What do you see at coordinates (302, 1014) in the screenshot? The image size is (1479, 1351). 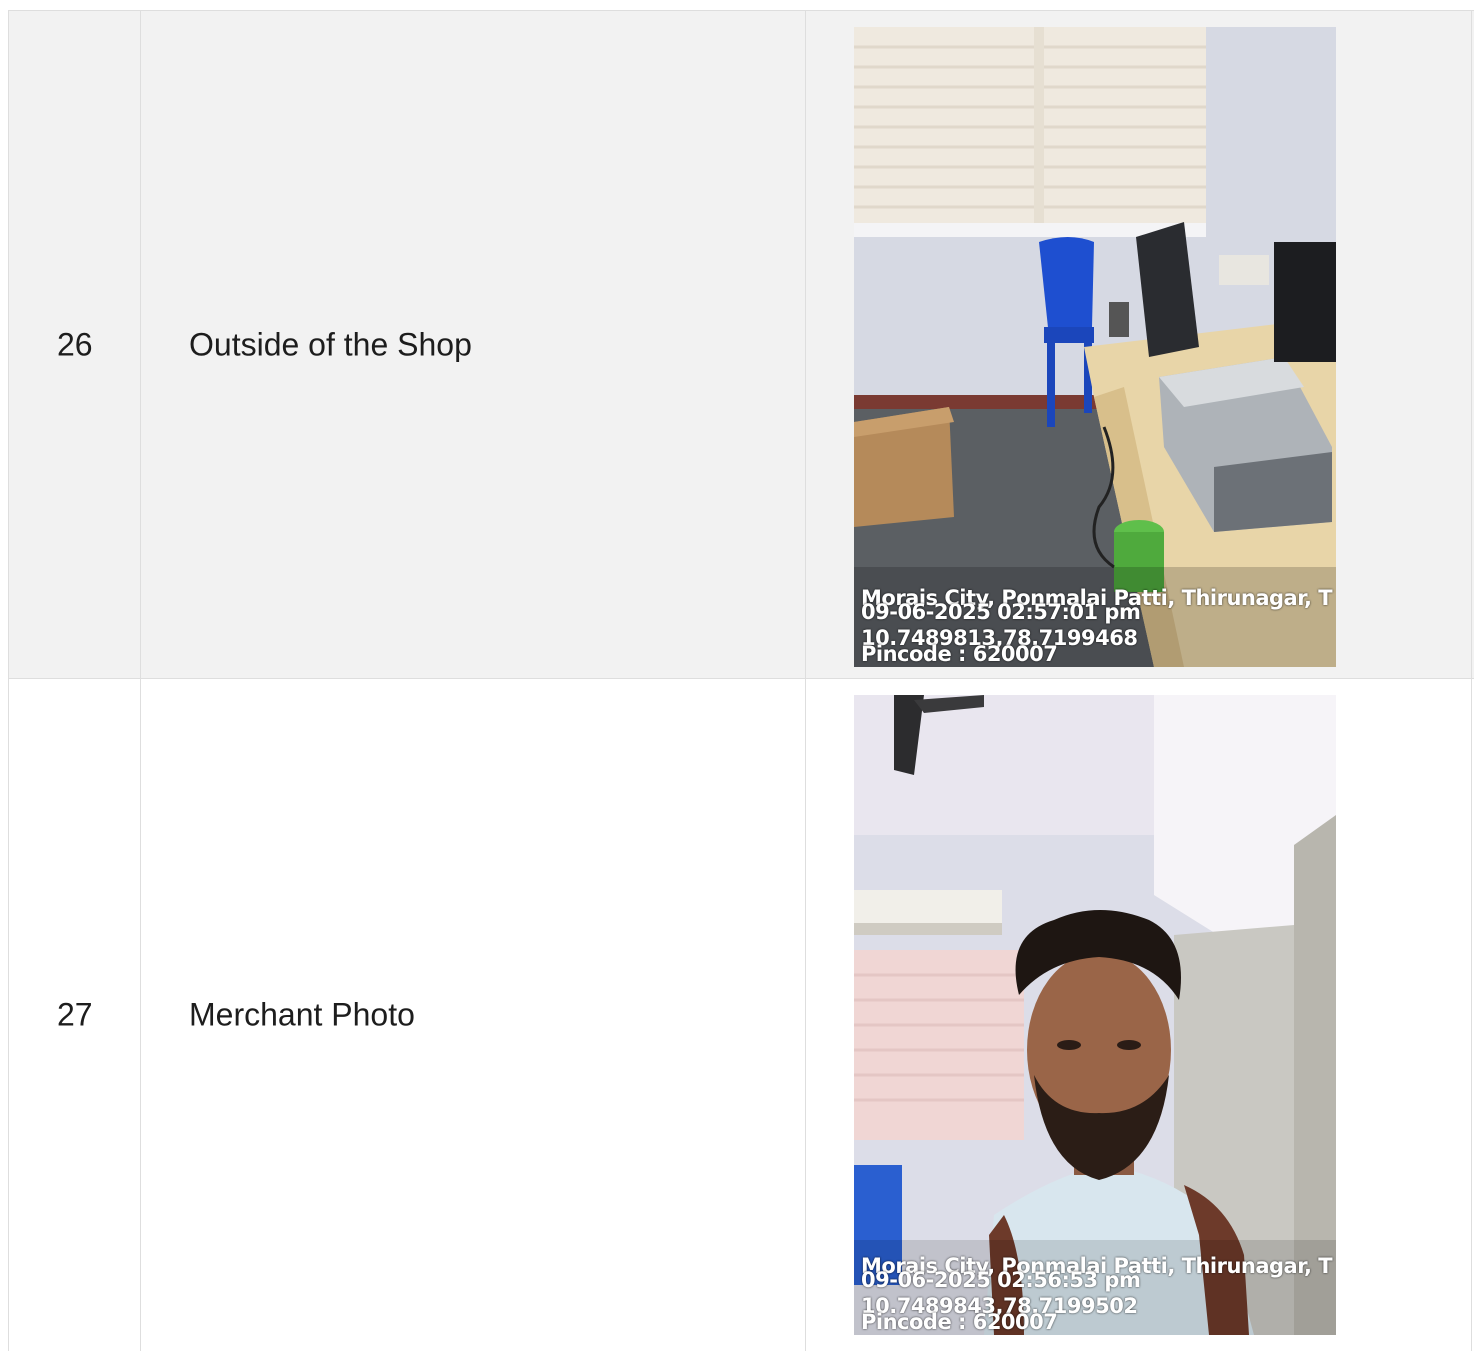 I see `row-label: Merchant Photo` at bounding box center [302, 1014].